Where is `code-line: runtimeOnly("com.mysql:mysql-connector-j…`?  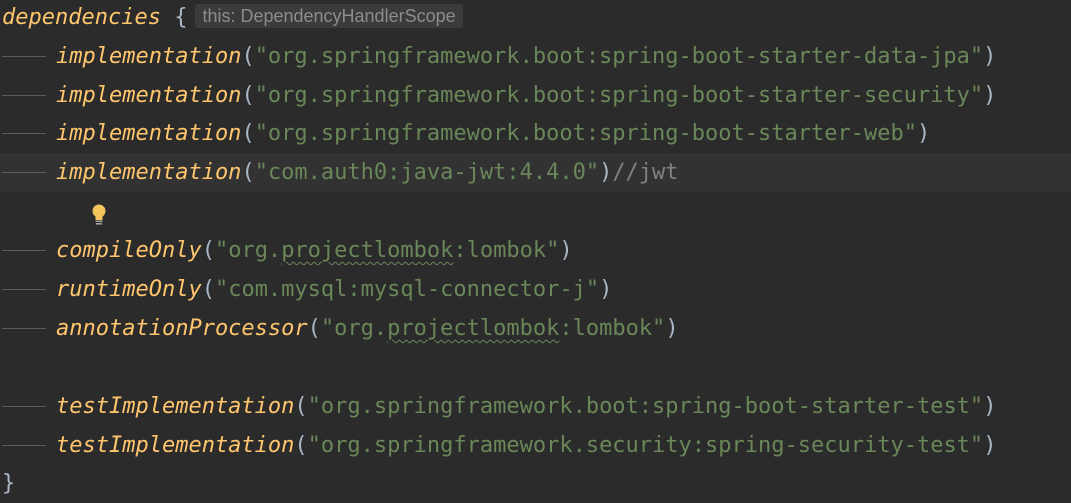
code-line: runtimeOnly("com.mysql:mysql-connector-j… is located at coordinates (535, 289).